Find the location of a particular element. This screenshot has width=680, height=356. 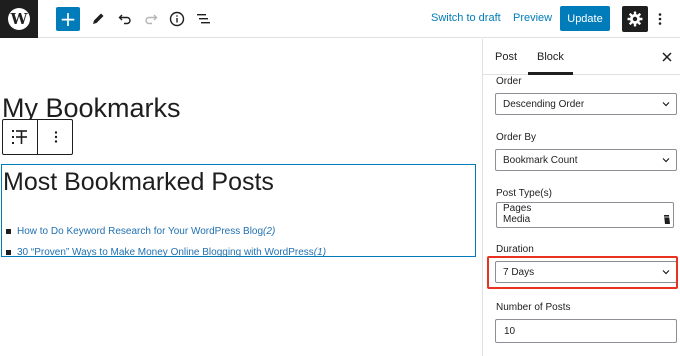

gear-icon is located at coordinates (635, 19).